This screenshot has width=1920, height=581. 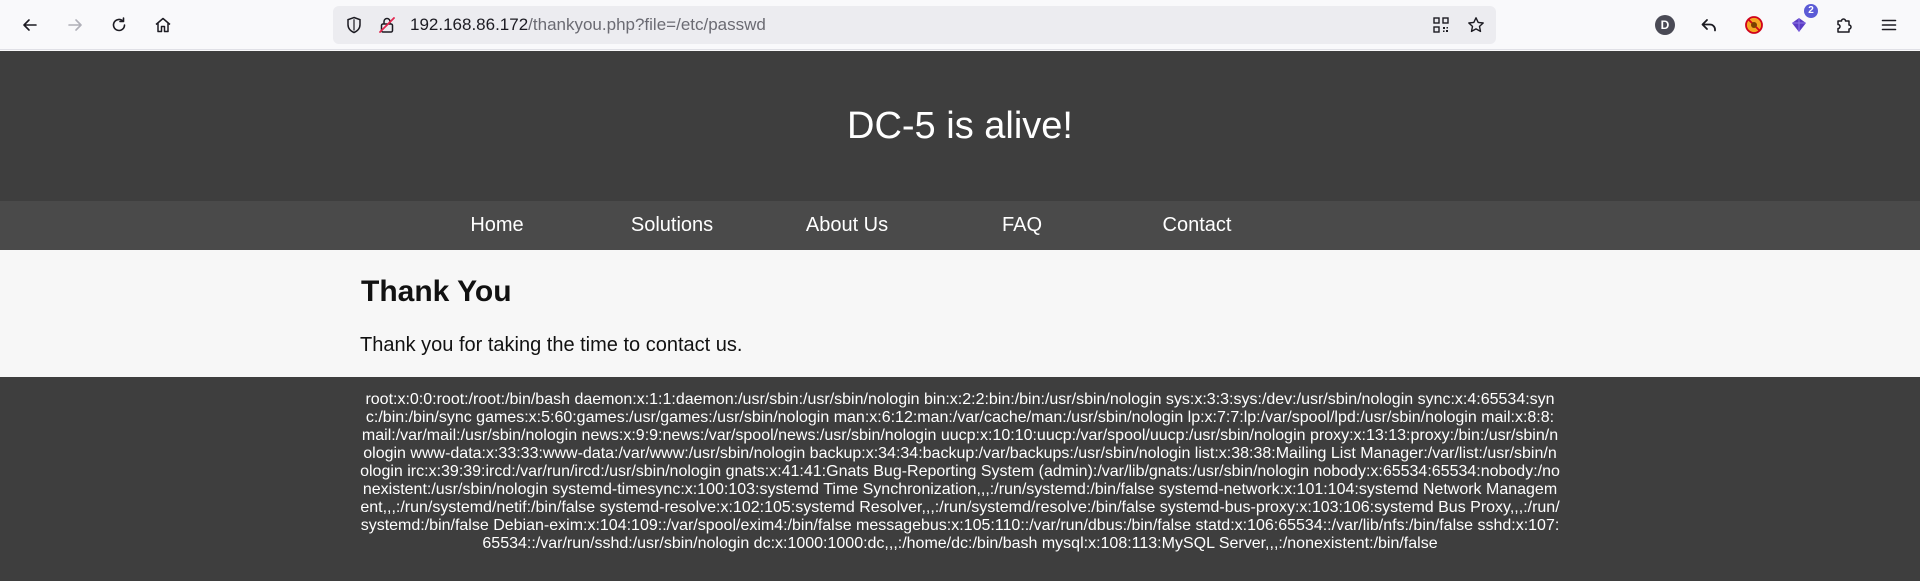 I want to click on reload-button, so click(x=119, y=25).